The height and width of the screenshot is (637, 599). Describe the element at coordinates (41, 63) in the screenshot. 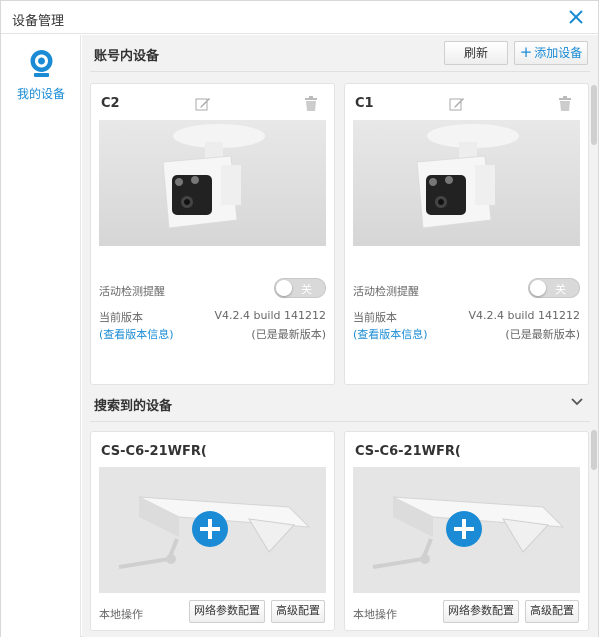

I see `camera-icon` at that location.